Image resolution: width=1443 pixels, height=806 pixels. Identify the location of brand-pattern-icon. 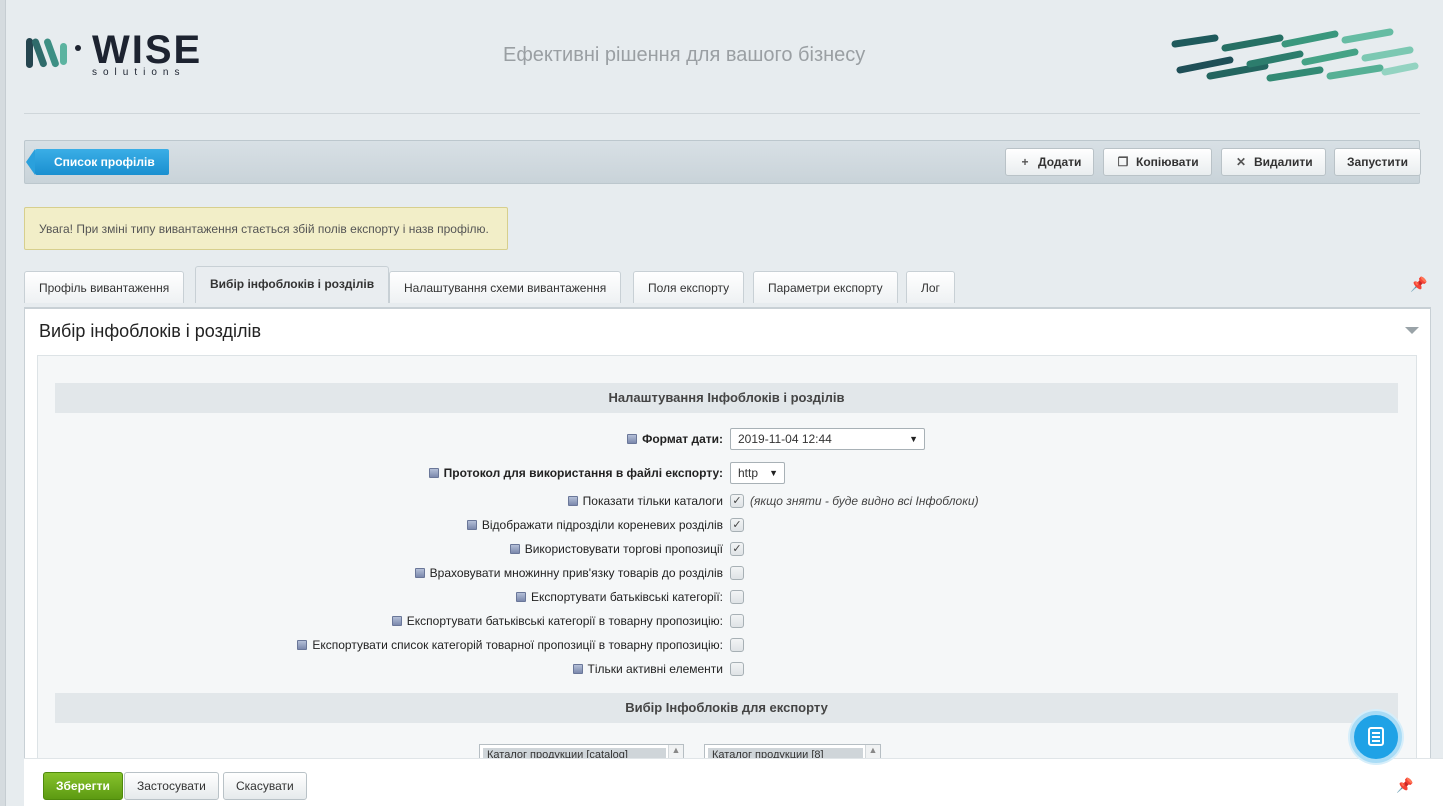
(1295, 55).